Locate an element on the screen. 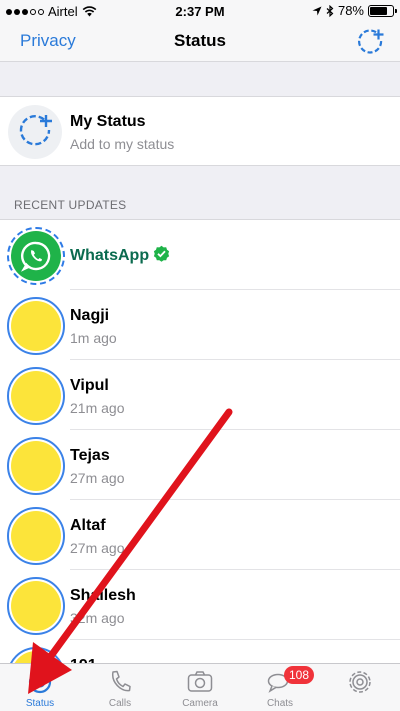 The image size is (400, 711). tab-settings is located at coordinates (360, 687).